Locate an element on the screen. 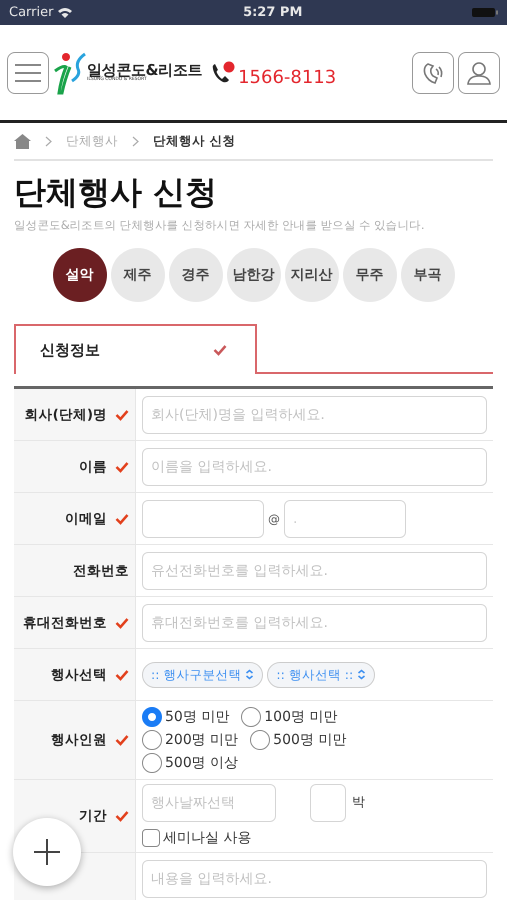 The width and height of the screenshot is (507, 900). field-label: 전화번호 is located at coordinates (100, 571).